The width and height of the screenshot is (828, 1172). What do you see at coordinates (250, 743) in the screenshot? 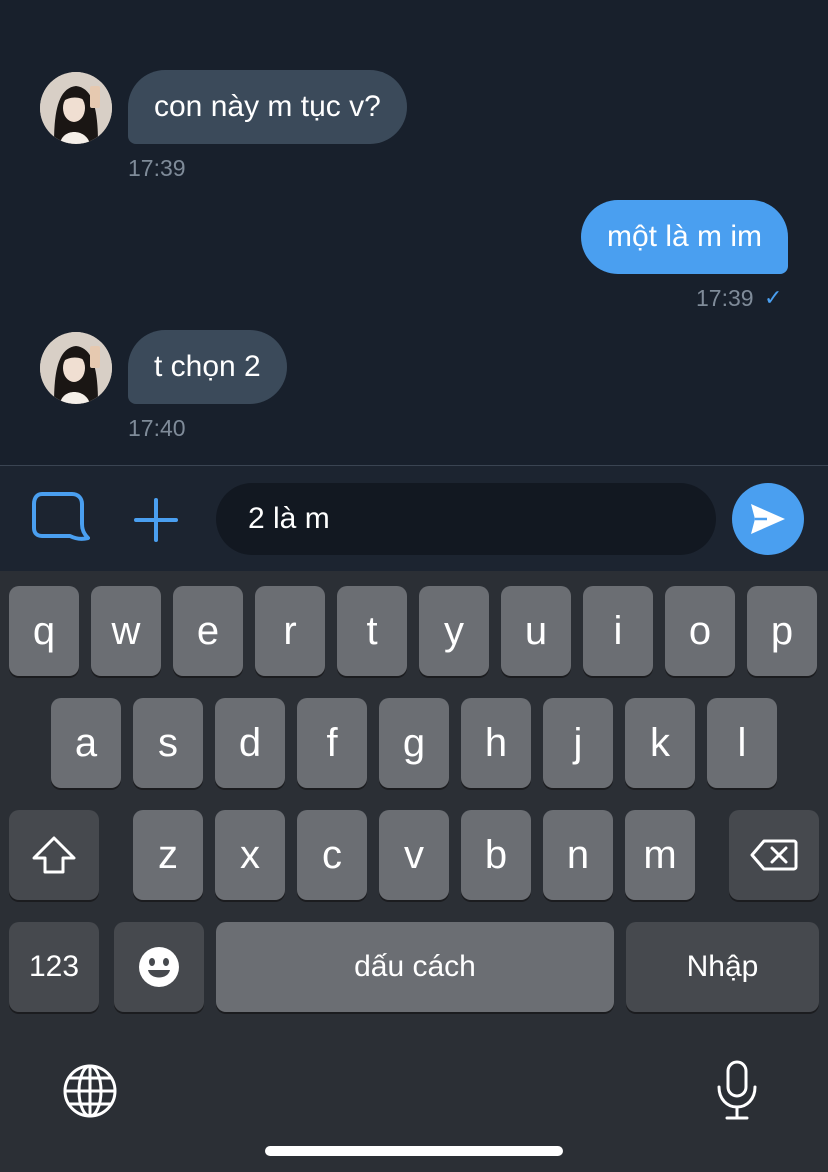
I see `key-d: d` at bounding box center [250, 743].